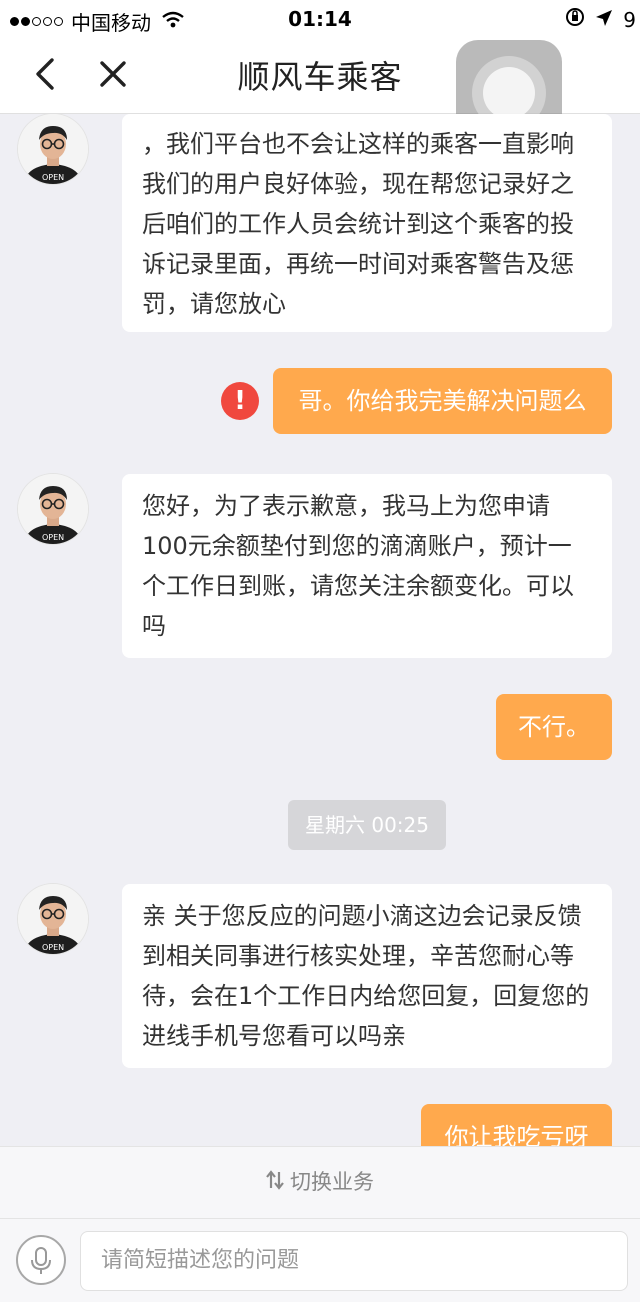 This screenshot has width=640, height=1302. I want to click on input-bar: 请简短描述您的问题, so click(320, 1260).